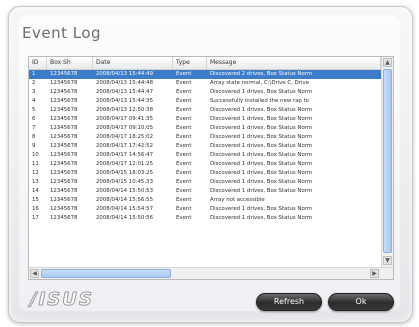 Image resolution: width=419 pixels, height=327 pixels. What do you see at coordinates (34, 137) in the screenshot?
I see `cell-id: 8` at bounding box center [34, 137].